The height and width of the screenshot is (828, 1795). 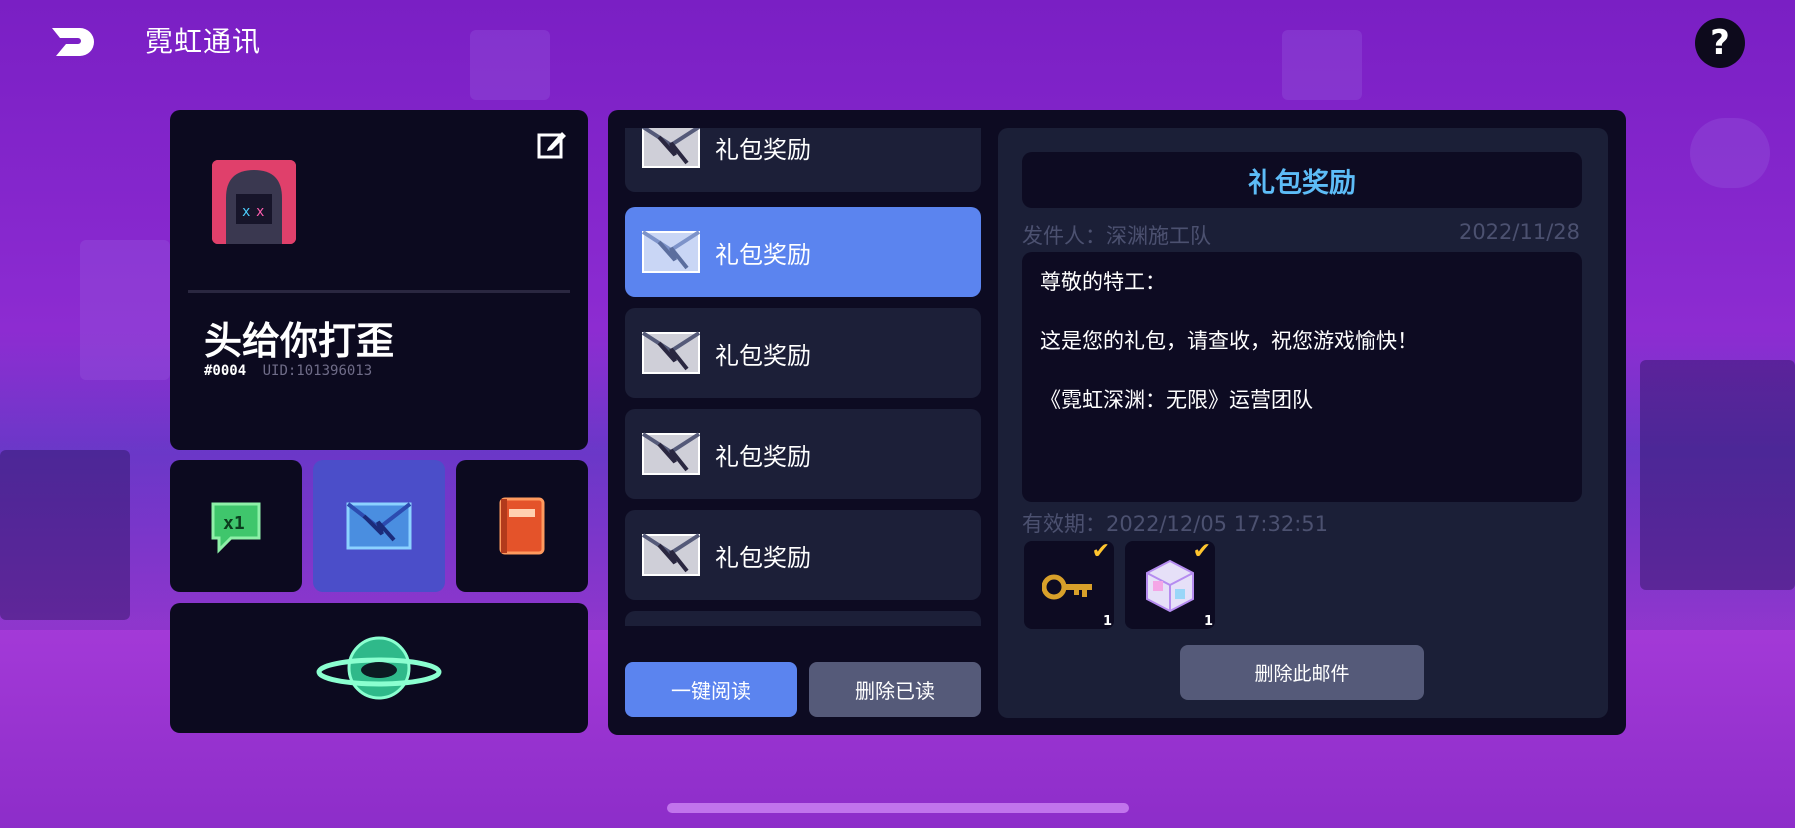 I want to click on tab-planet, so click(x=379, y=668).